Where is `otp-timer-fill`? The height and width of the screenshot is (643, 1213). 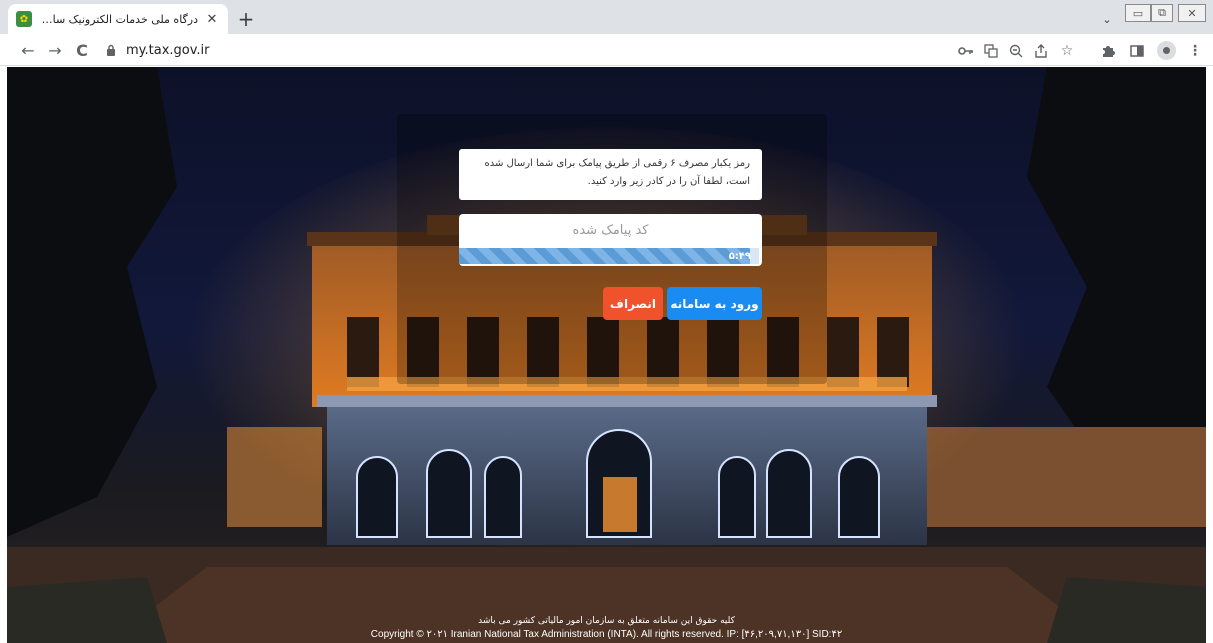 otp-timer-fill is located at coordinates (604, 256).